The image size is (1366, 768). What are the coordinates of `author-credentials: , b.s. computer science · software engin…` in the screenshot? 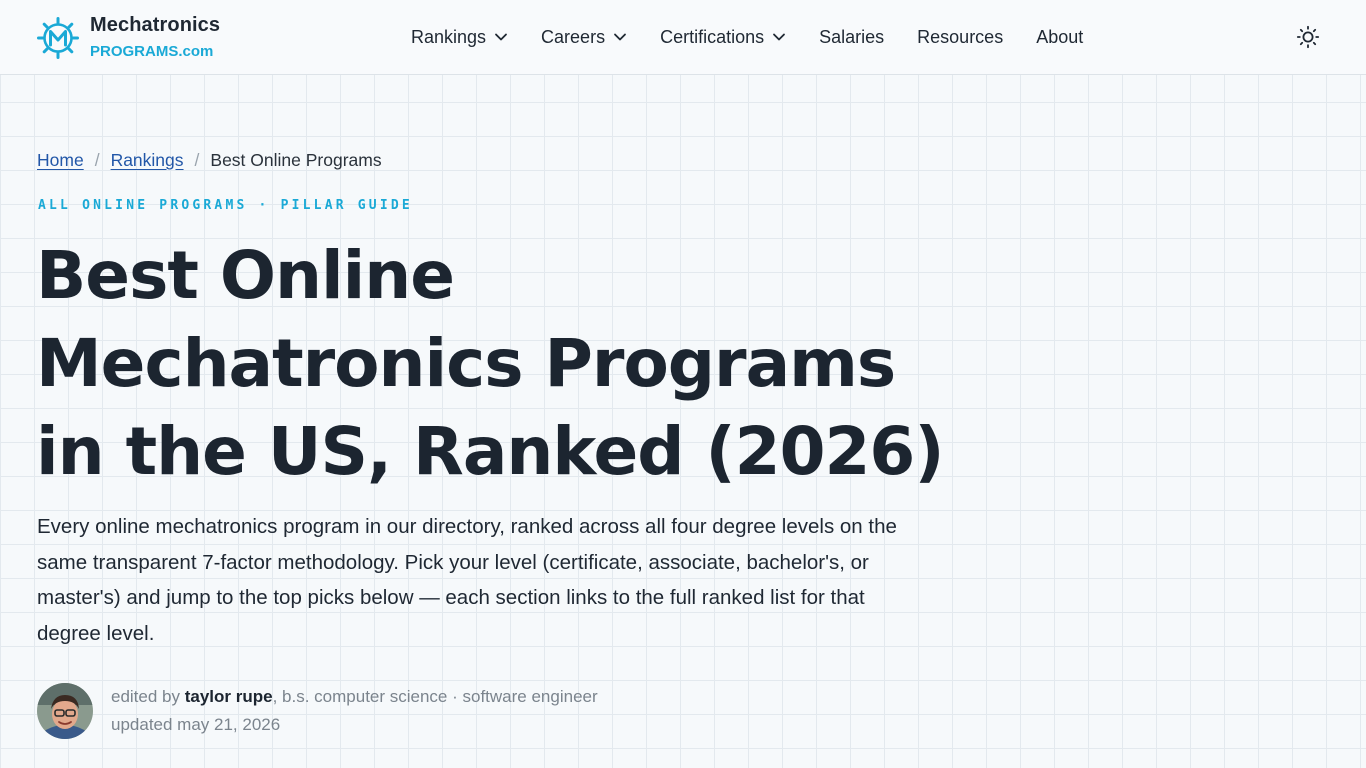 It's located at (435, 696).